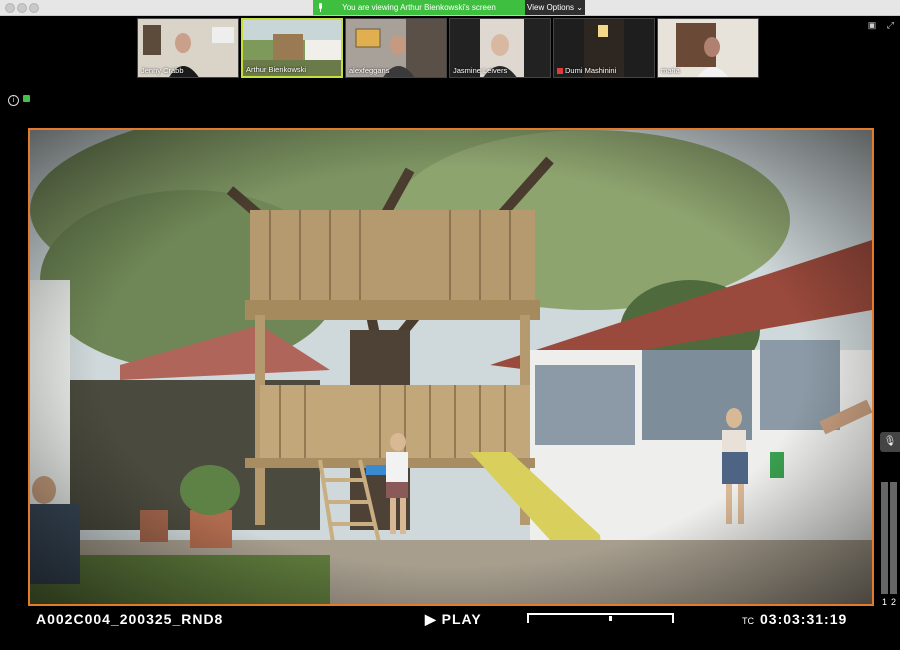  What do you see at coordinates (748, 621) in the screenshot?
I see `timecode-label: TC` at bounding box center [748, 621].